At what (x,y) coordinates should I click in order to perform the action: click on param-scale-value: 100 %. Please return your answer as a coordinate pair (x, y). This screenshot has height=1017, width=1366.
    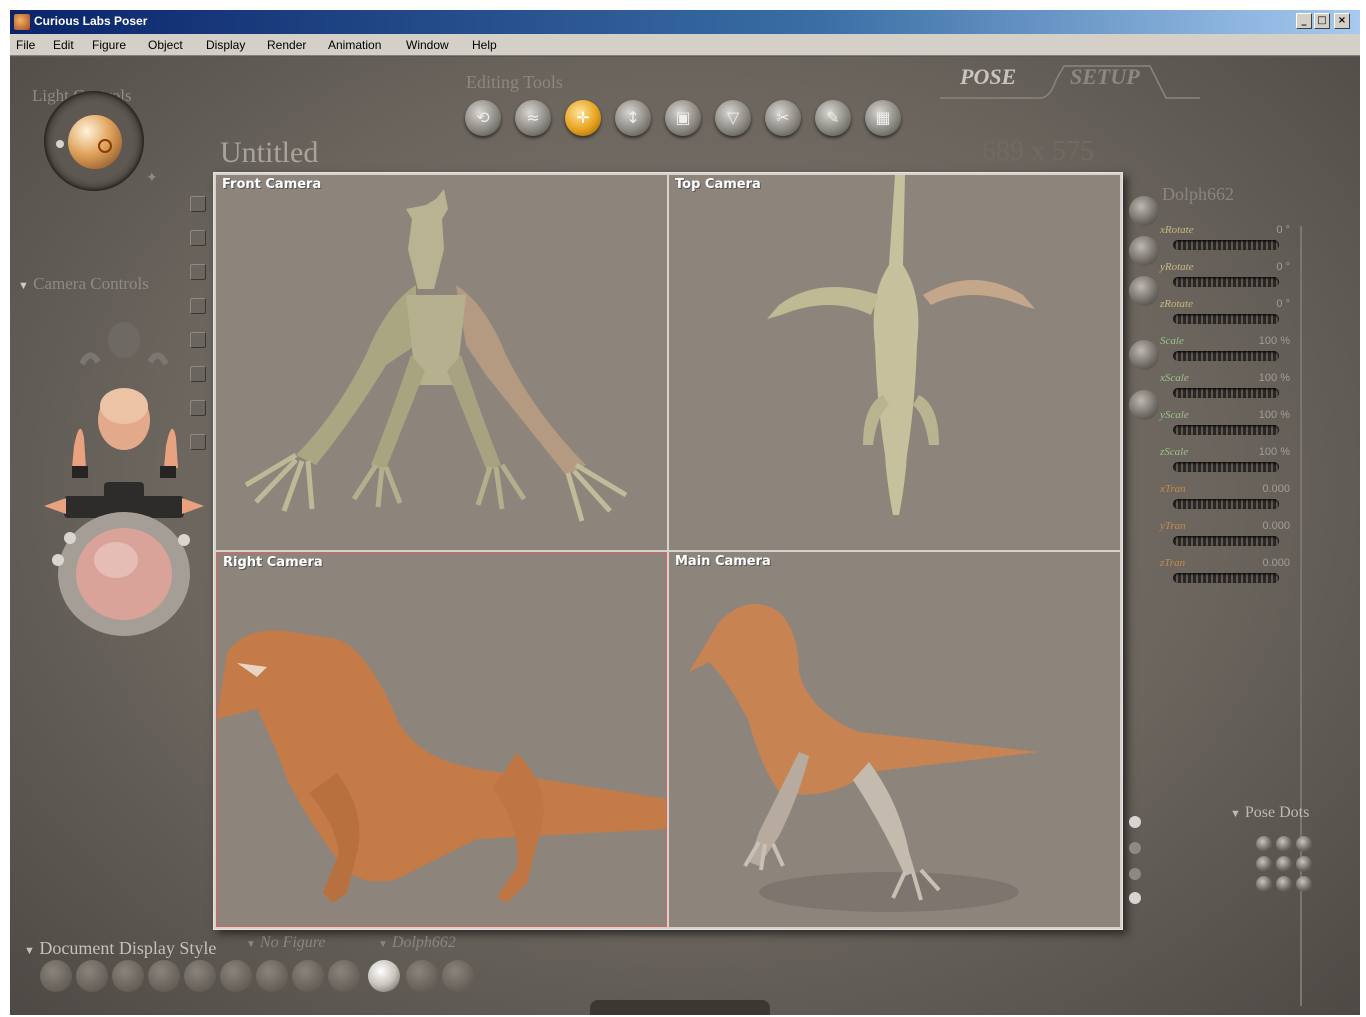
    Looking at the image, I should click on (1250, 341).